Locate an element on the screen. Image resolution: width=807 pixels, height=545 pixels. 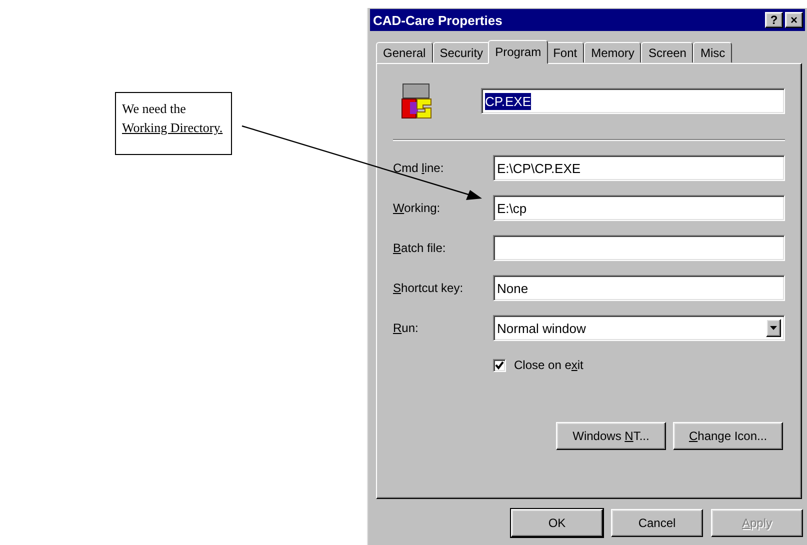
field-label: Working: is located at coordinates (417, 208).